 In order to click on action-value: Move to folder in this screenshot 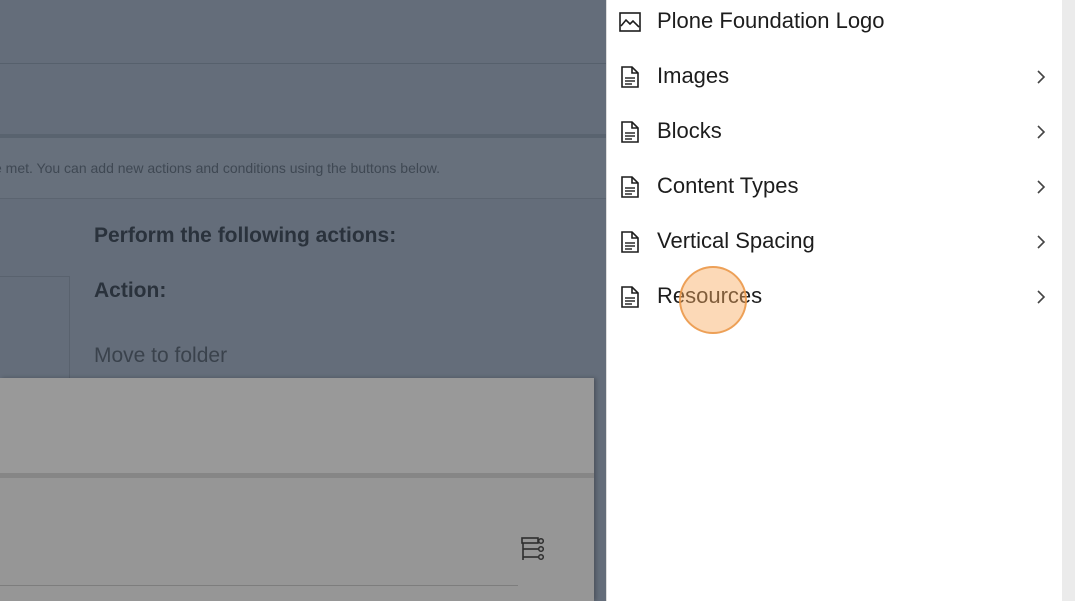, I will do `click(161, 355)`.